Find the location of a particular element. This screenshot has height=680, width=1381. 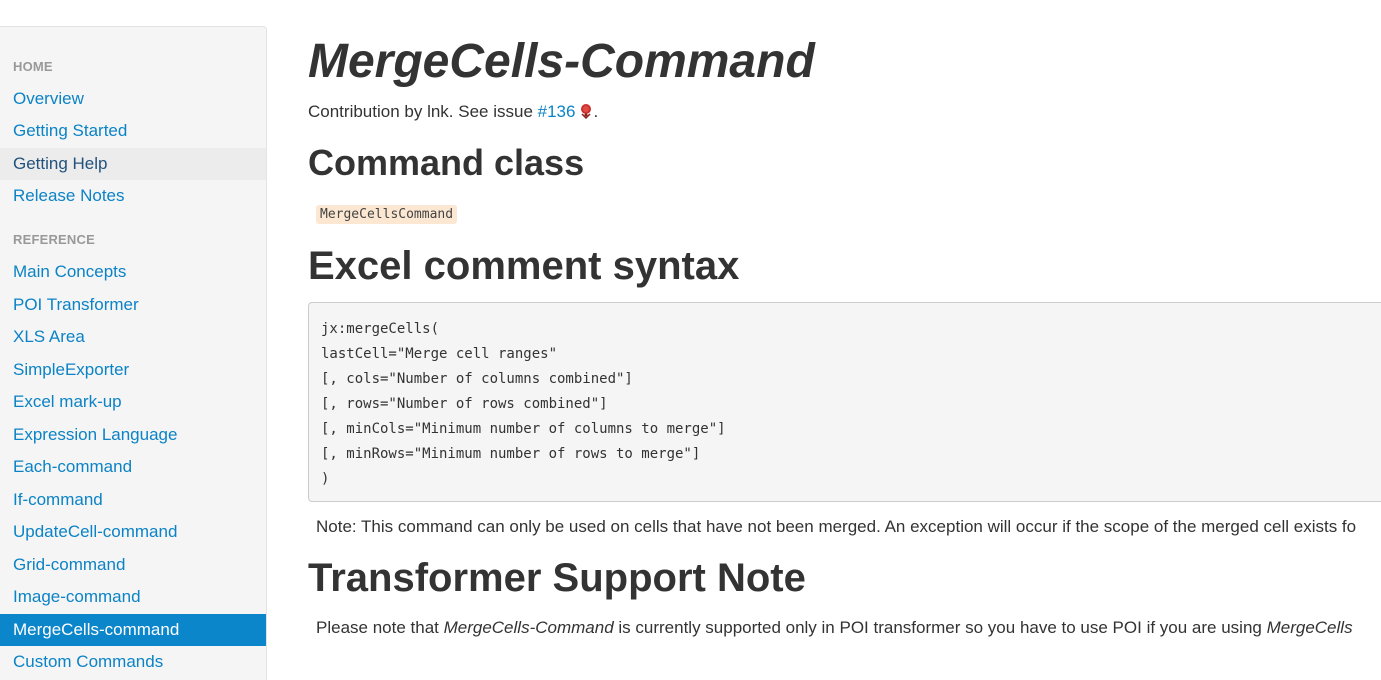

nav-item-xls-area: XLS Area is located at coordinates (133, 337).